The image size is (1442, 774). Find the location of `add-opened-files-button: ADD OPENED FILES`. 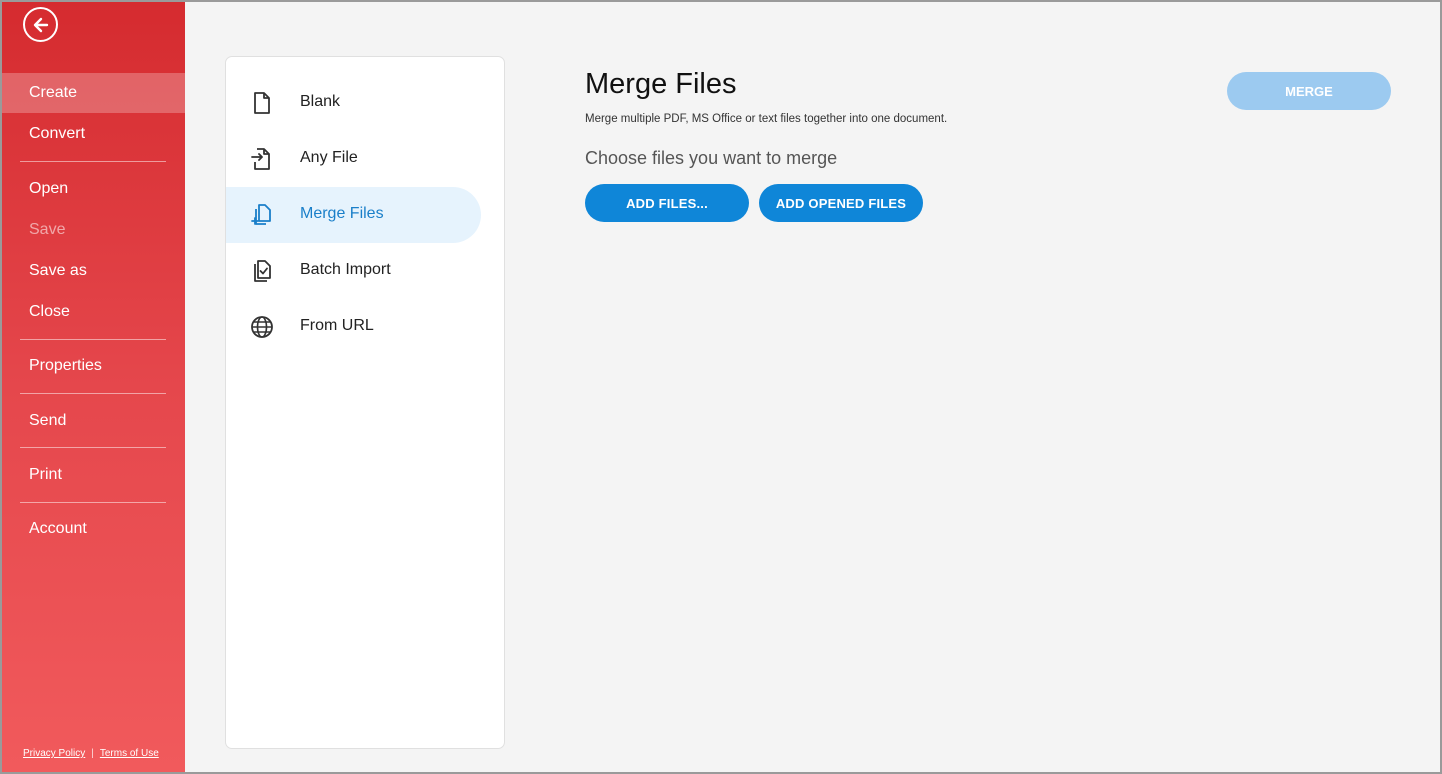

add-opened-files-button: ADD OPENED FILES is located at coordinates (841, 203).